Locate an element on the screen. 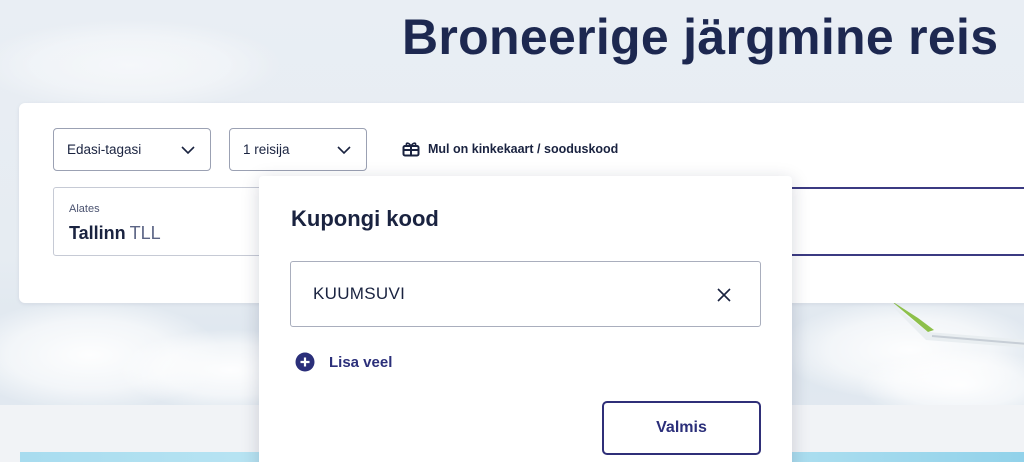  add-more-link: Lisa veel is located at coordinates (343, 362).